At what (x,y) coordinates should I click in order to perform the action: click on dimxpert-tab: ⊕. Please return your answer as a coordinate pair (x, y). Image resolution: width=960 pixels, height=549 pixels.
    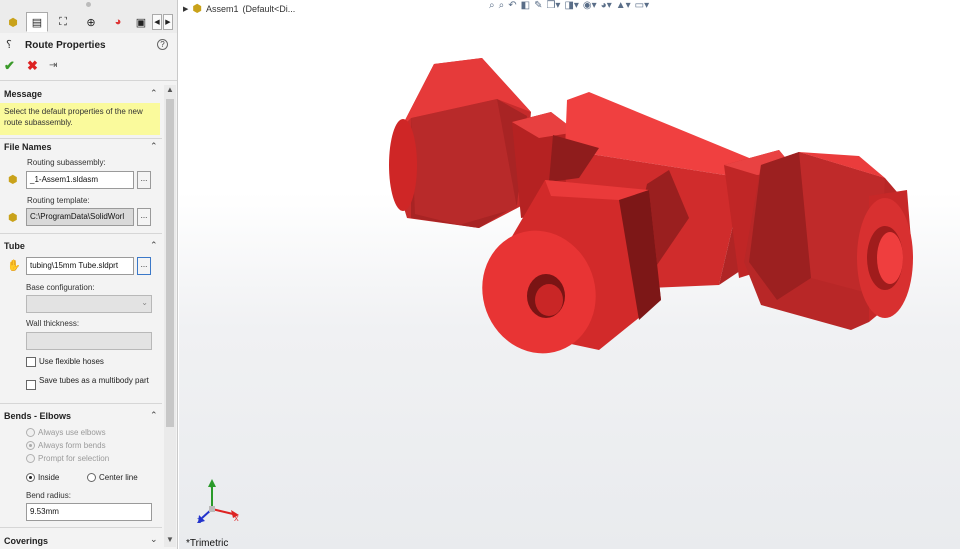
    Looking at the image, I should click on (91, 22).